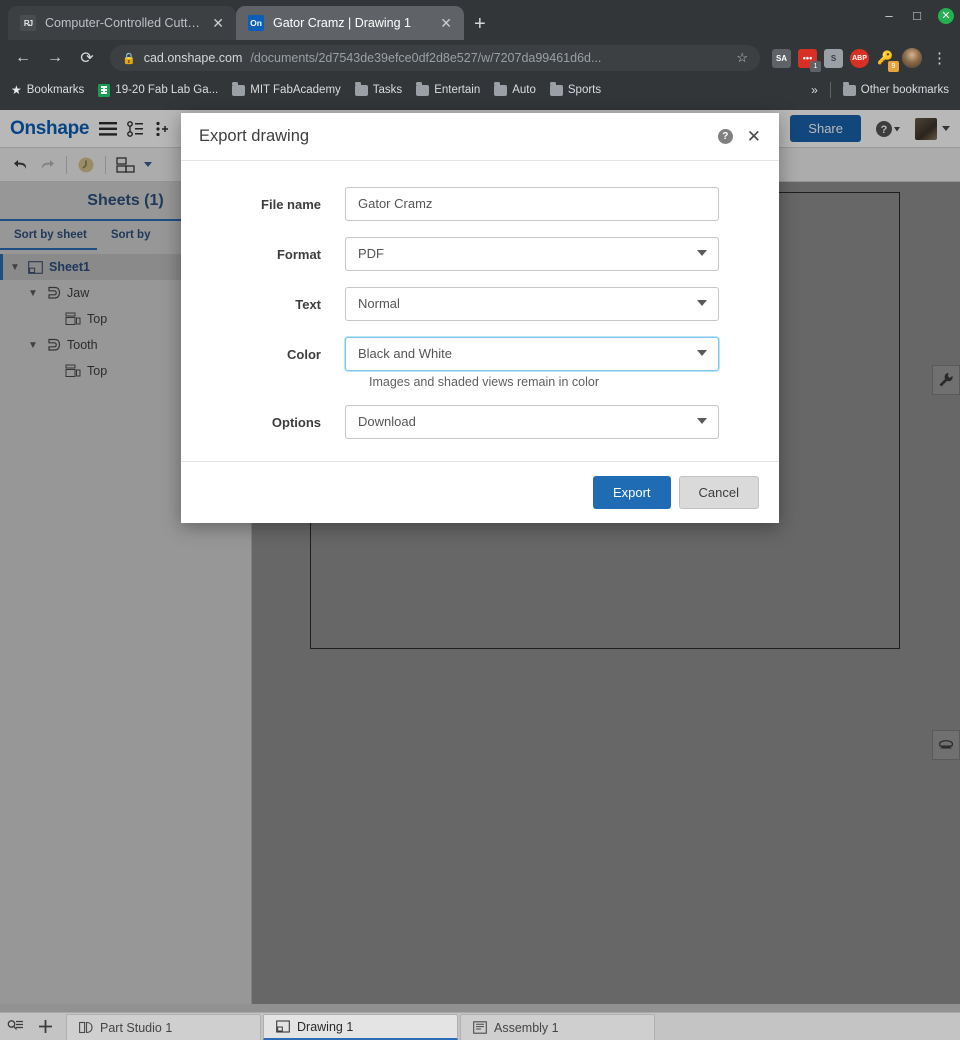  I want to click on doc-icon: RJ, so click(28, 23).